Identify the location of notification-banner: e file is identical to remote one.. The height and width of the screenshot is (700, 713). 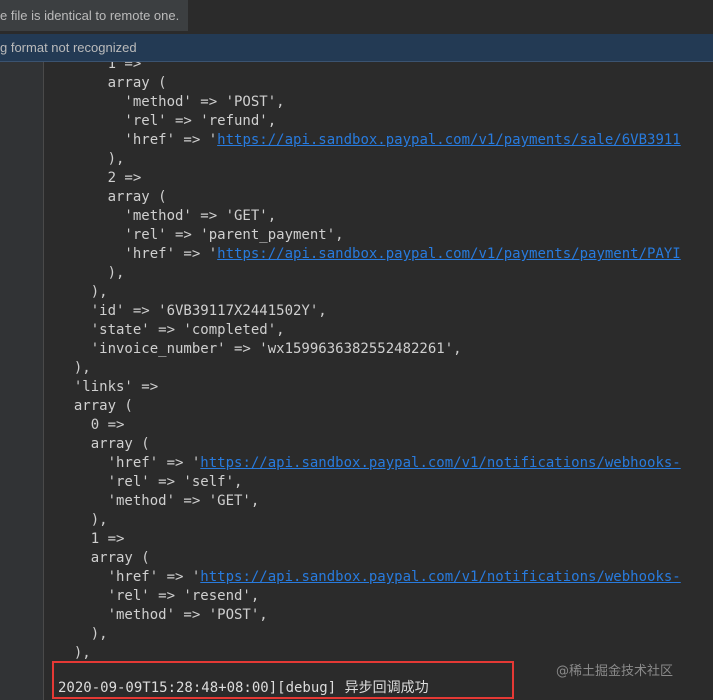
(94, 15).